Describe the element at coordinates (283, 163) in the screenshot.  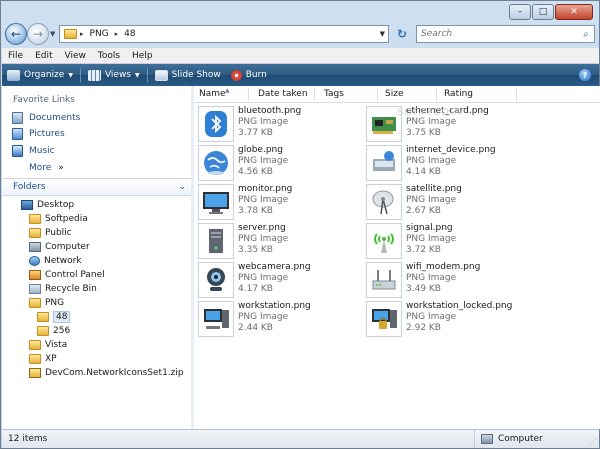
I see `file-item: globe.png PNG Image 4.56 KB` at that location.